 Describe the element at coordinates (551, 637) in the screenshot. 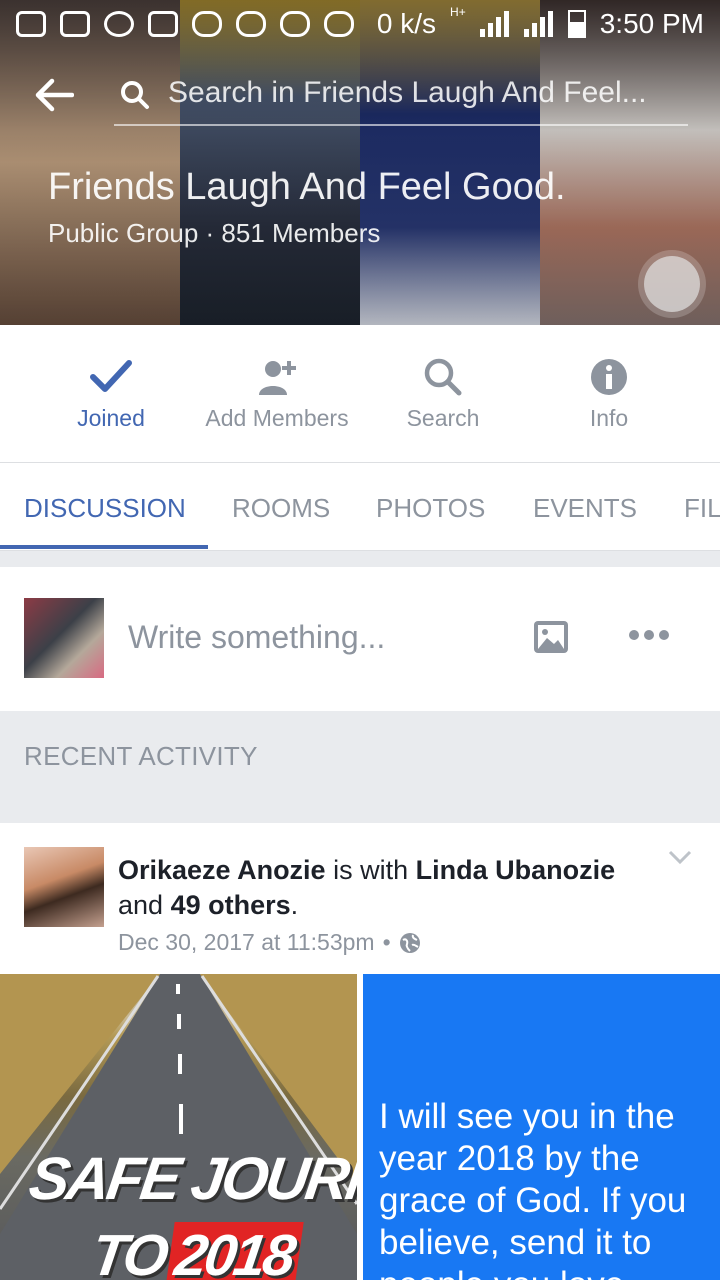

I see `photo-icon` at that location.